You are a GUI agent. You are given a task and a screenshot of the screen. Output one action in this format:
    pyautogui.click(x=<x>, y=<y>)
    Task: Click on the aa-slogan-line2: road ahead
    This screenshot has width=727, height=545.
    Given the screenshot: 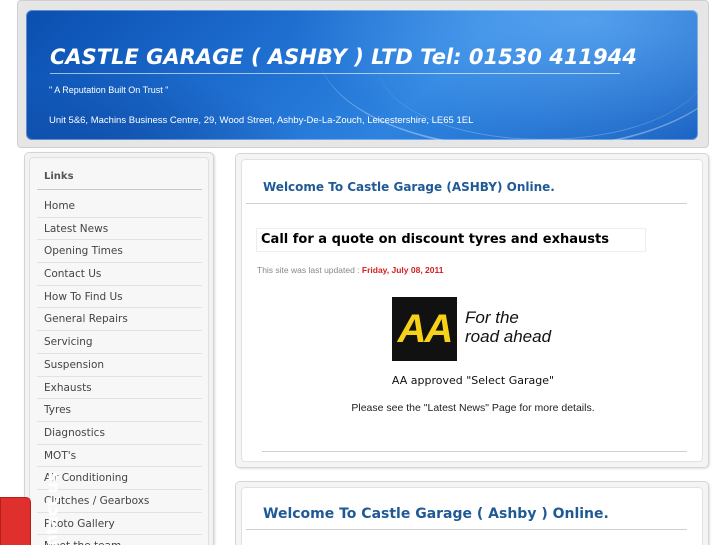 What is the action you would take?
    pyautogui.click(x=508, y=336)
    